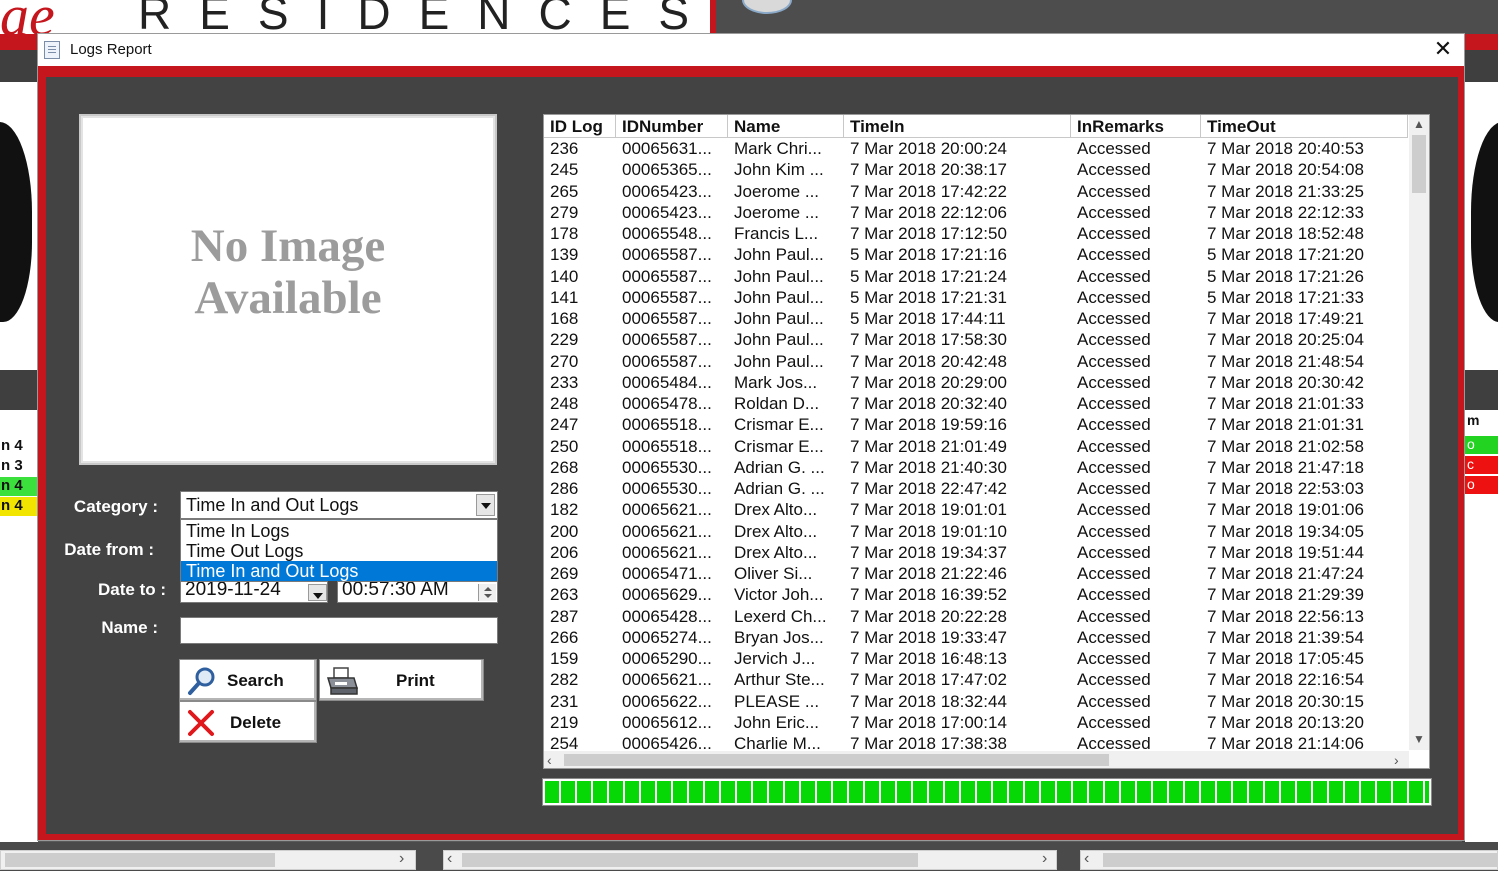 The width and height of the screenshot is (1498, 871). What do you see at coordinates (1289, 860) in the screenshot?
I see `background-scrollbar: ‹` at bounding box center [1289, 860].